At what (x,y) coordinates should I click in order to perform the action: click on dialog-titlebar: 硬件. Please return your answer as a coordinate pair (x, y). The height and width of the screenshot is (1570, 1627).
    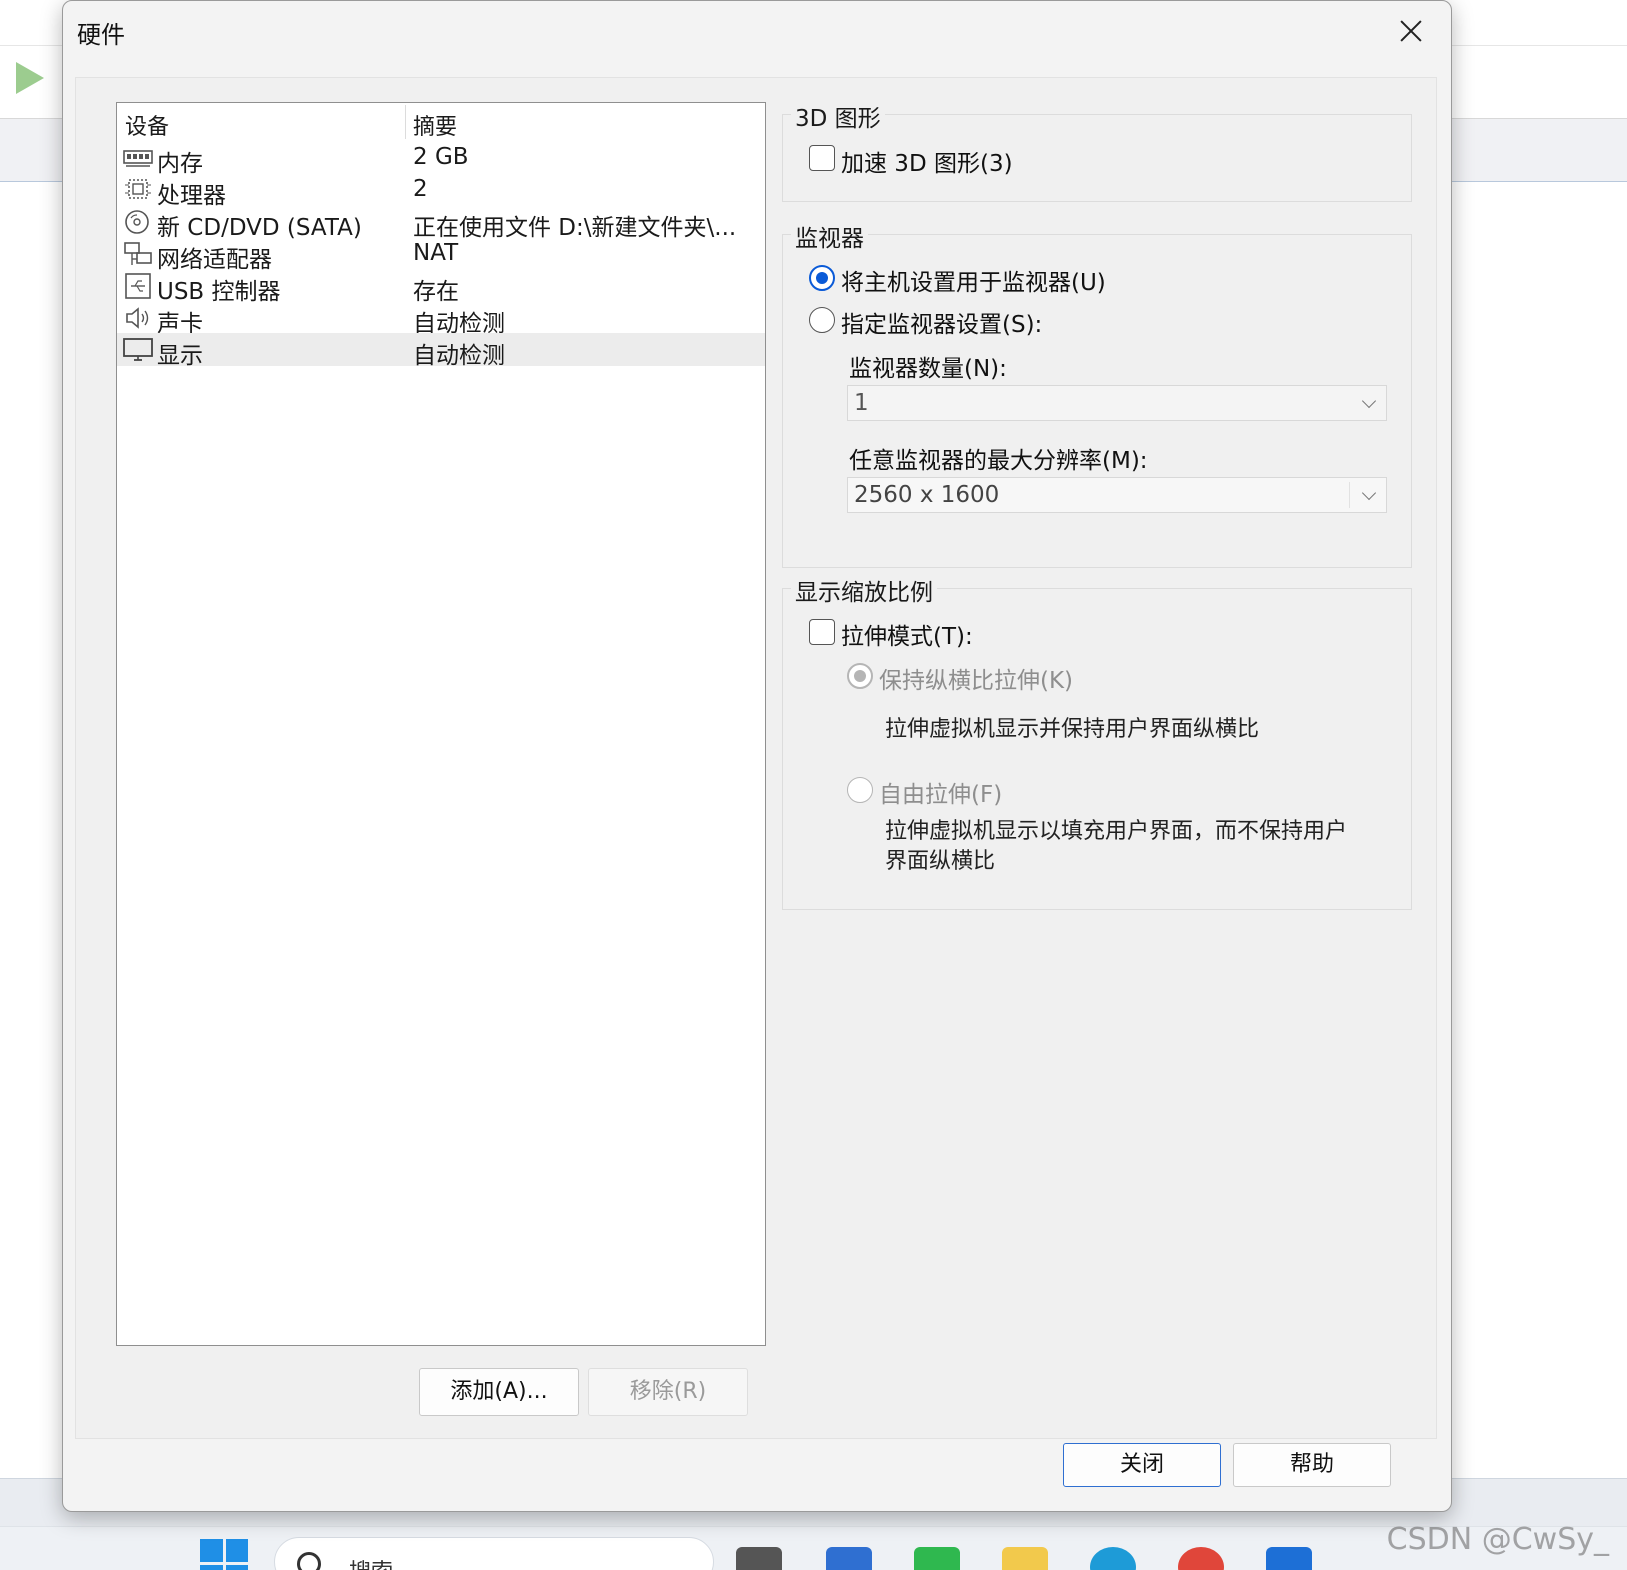
    Looking at the image, I should click on (757, 30).